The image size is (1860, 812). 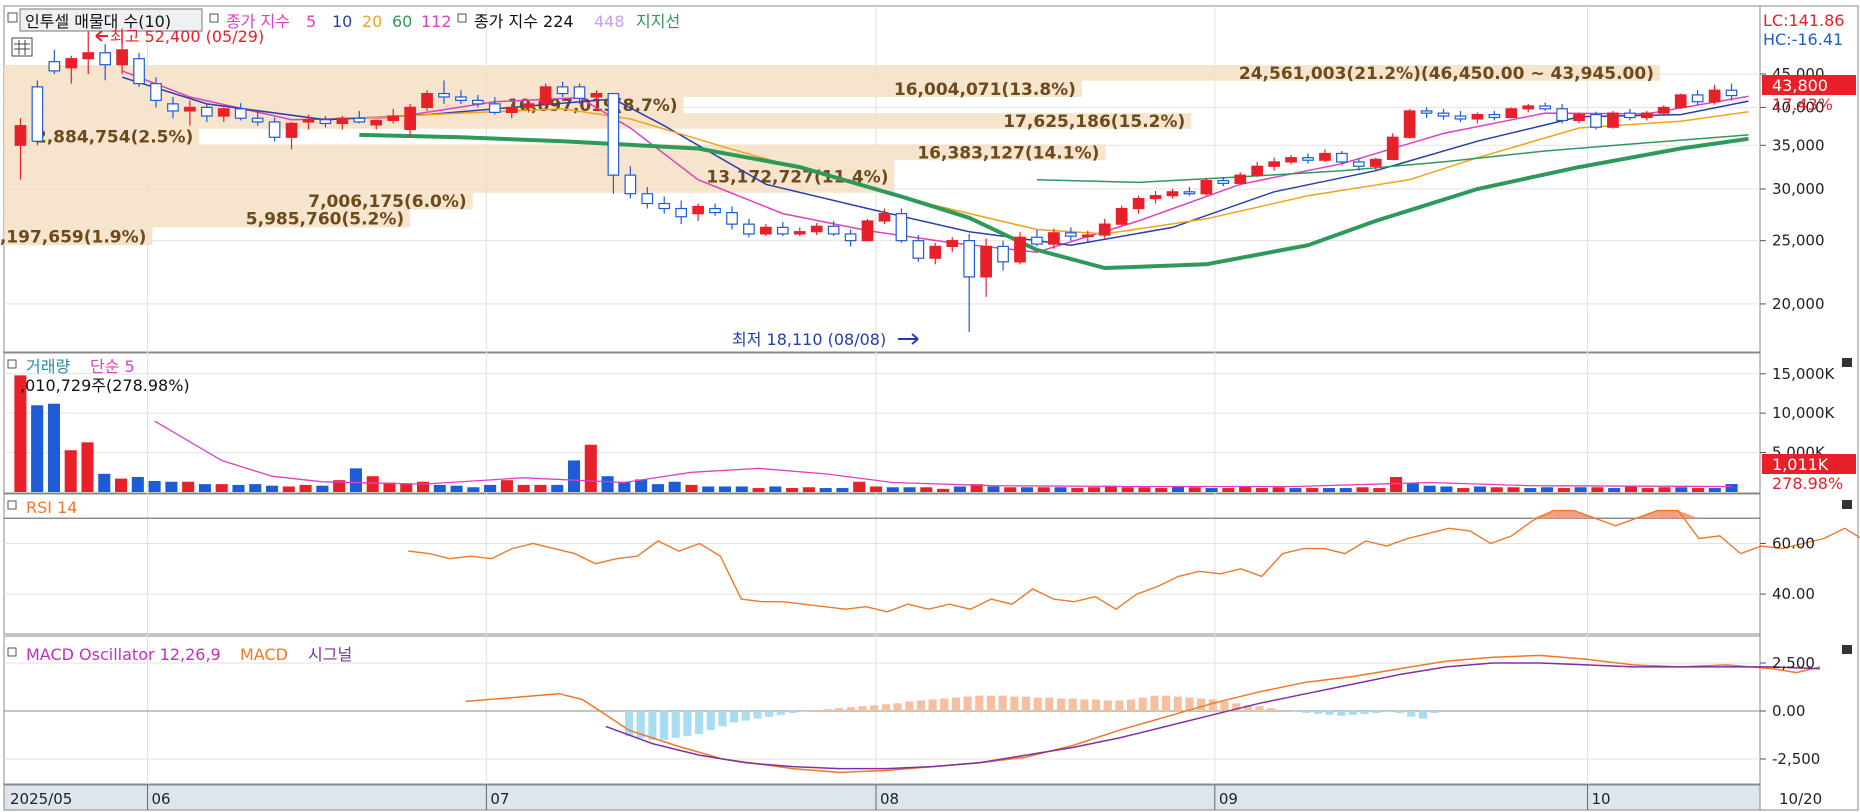 I want to click on hc-value: HC:-16.41, so click(x=1803, y=39).